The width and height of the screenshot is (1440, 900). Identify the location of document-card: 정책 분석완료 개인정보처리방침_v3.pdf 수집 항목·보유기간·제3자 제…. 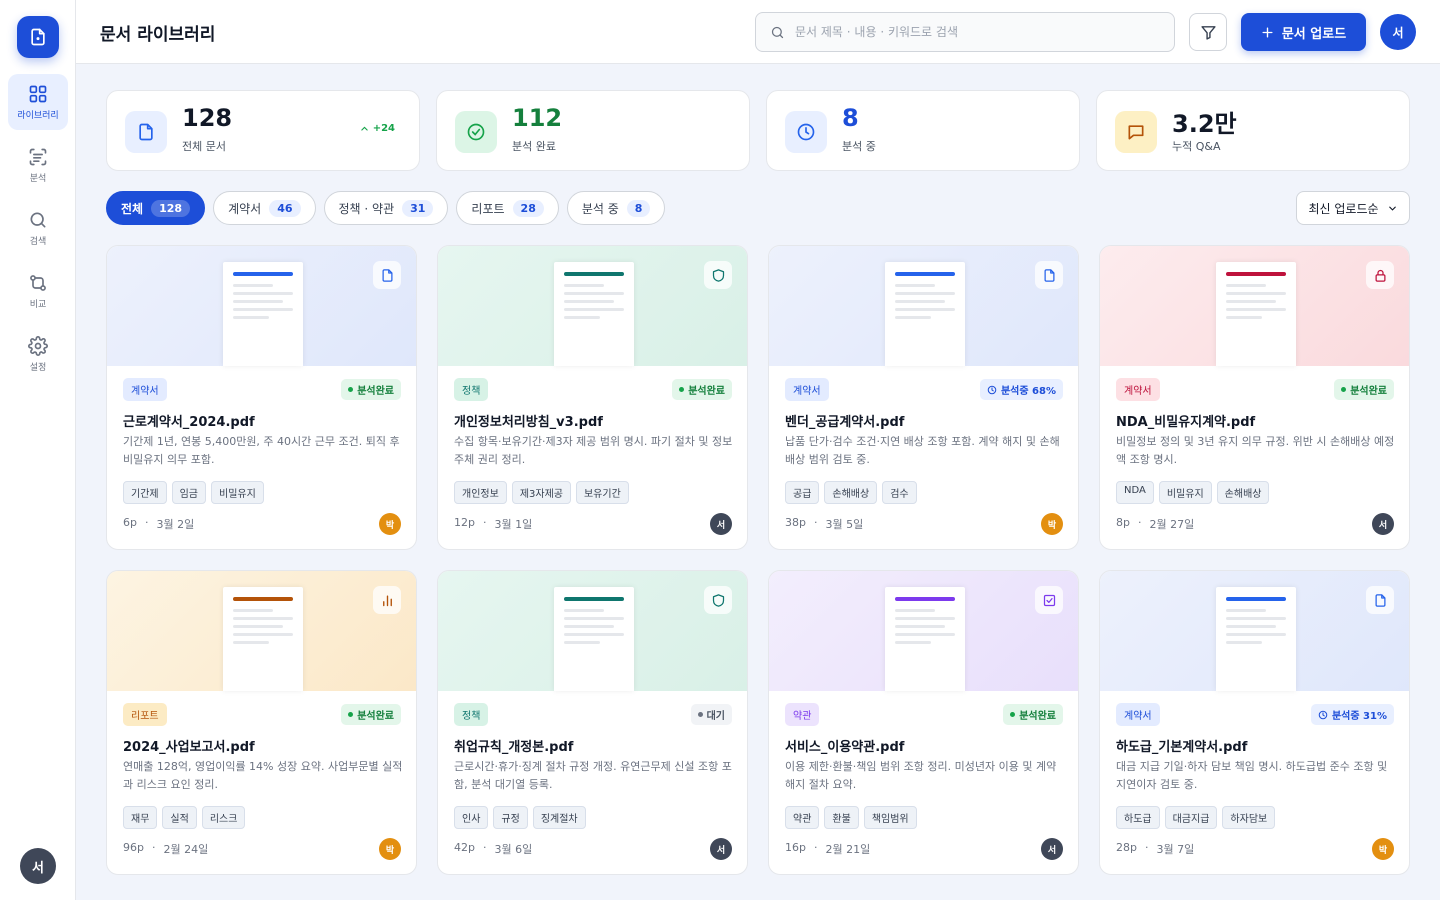
(592, 397).